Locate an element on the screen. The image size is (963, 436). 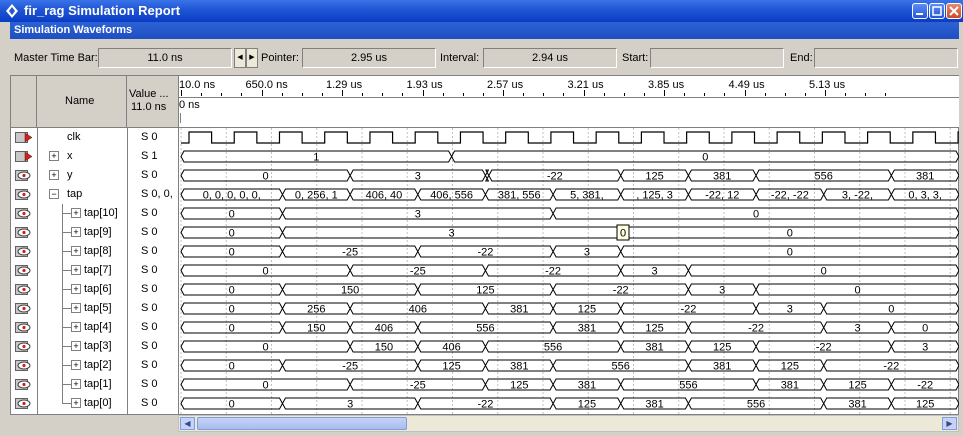
close-button is located at coordinates (954, 11).